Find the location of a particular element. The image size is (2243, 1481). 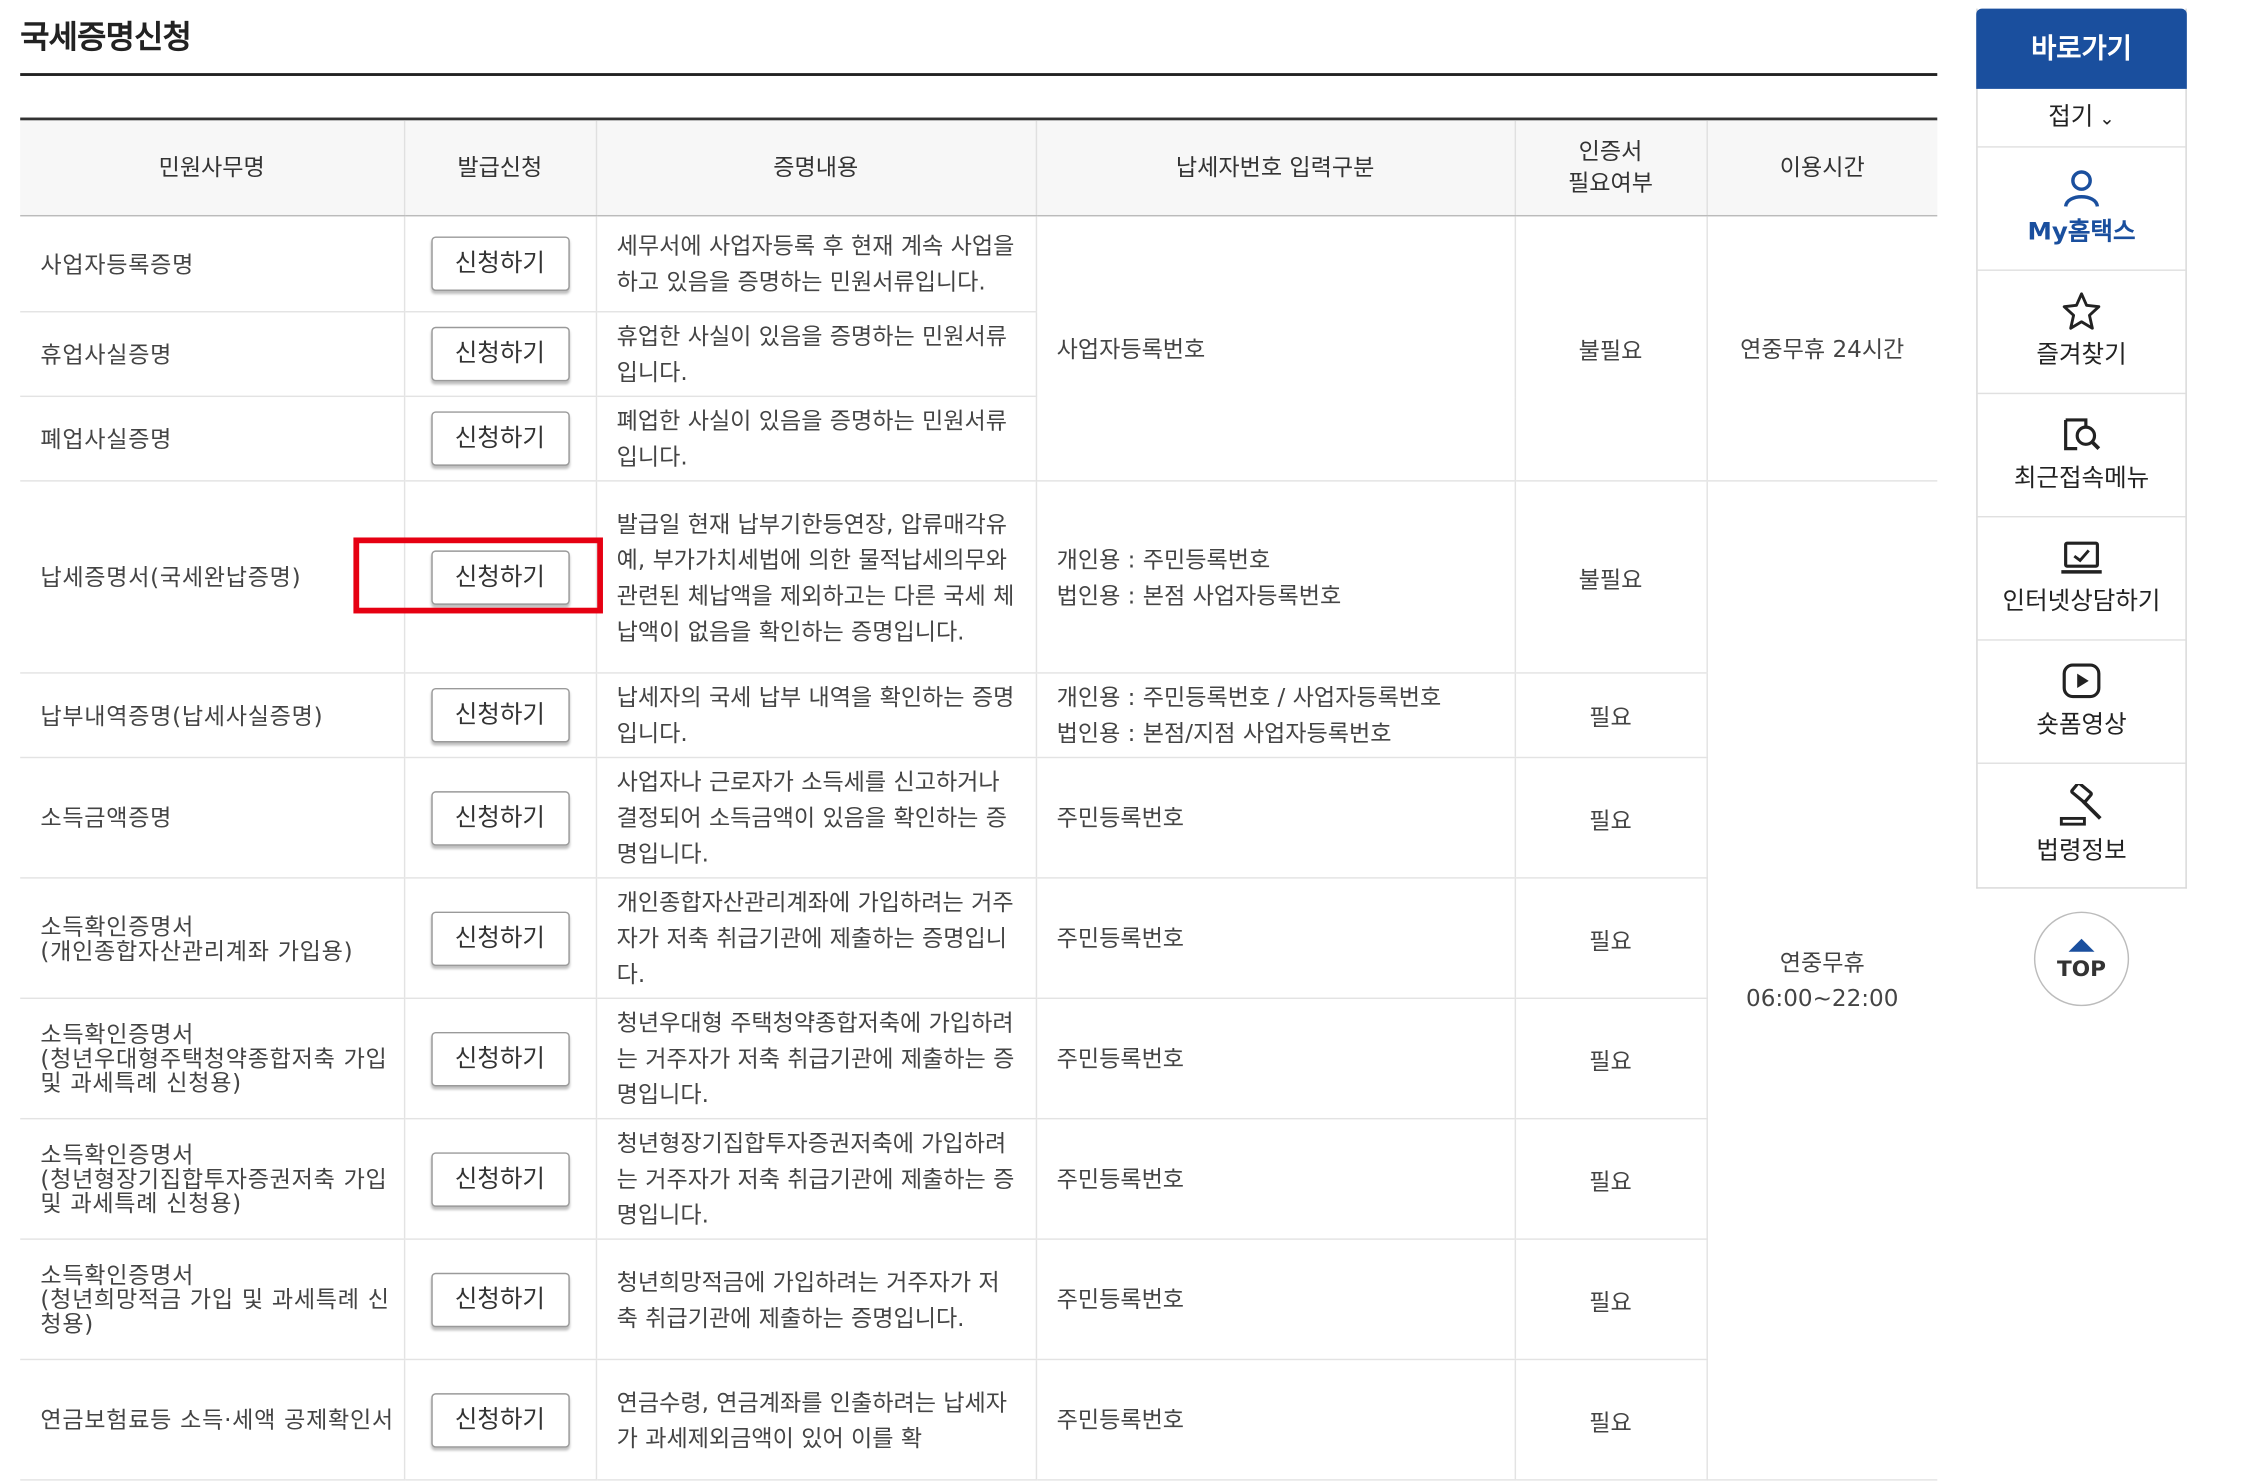

description-text: 휴업한 사실이 있음을 증명하는 민원서류입니다. is located at coordinates (815, 354).